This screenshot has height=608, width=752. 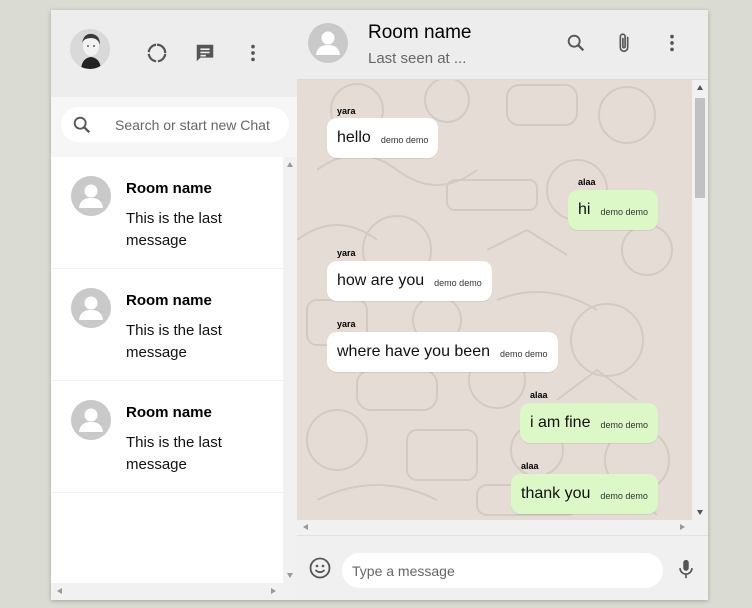 What do you see at coordinates (700, 300) in the screenshot?
I see `messages-vertical-scrollbar` at bounding box center [700, 300].